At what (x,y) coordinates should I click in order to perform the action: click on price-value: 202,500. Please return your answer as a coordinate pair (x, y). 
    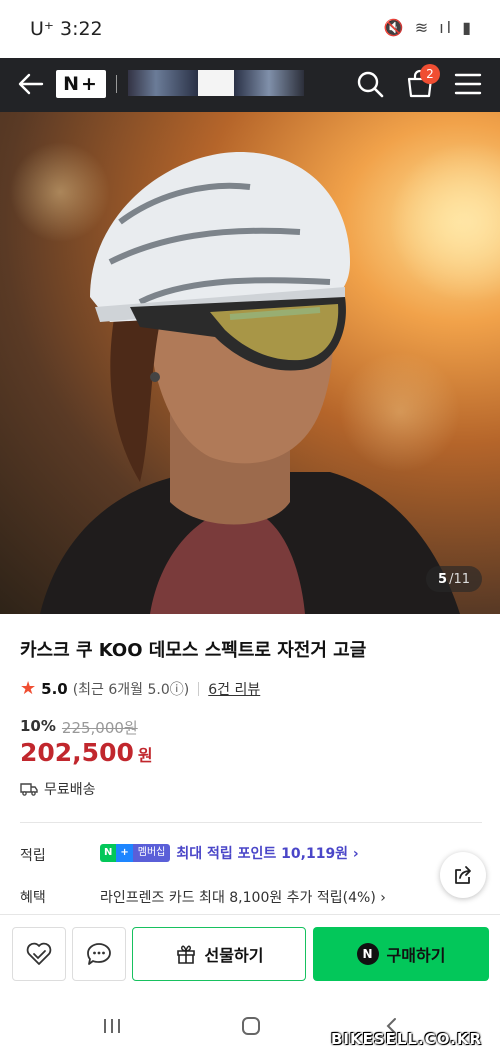
    Looking at the image, I should click on (77, 752).